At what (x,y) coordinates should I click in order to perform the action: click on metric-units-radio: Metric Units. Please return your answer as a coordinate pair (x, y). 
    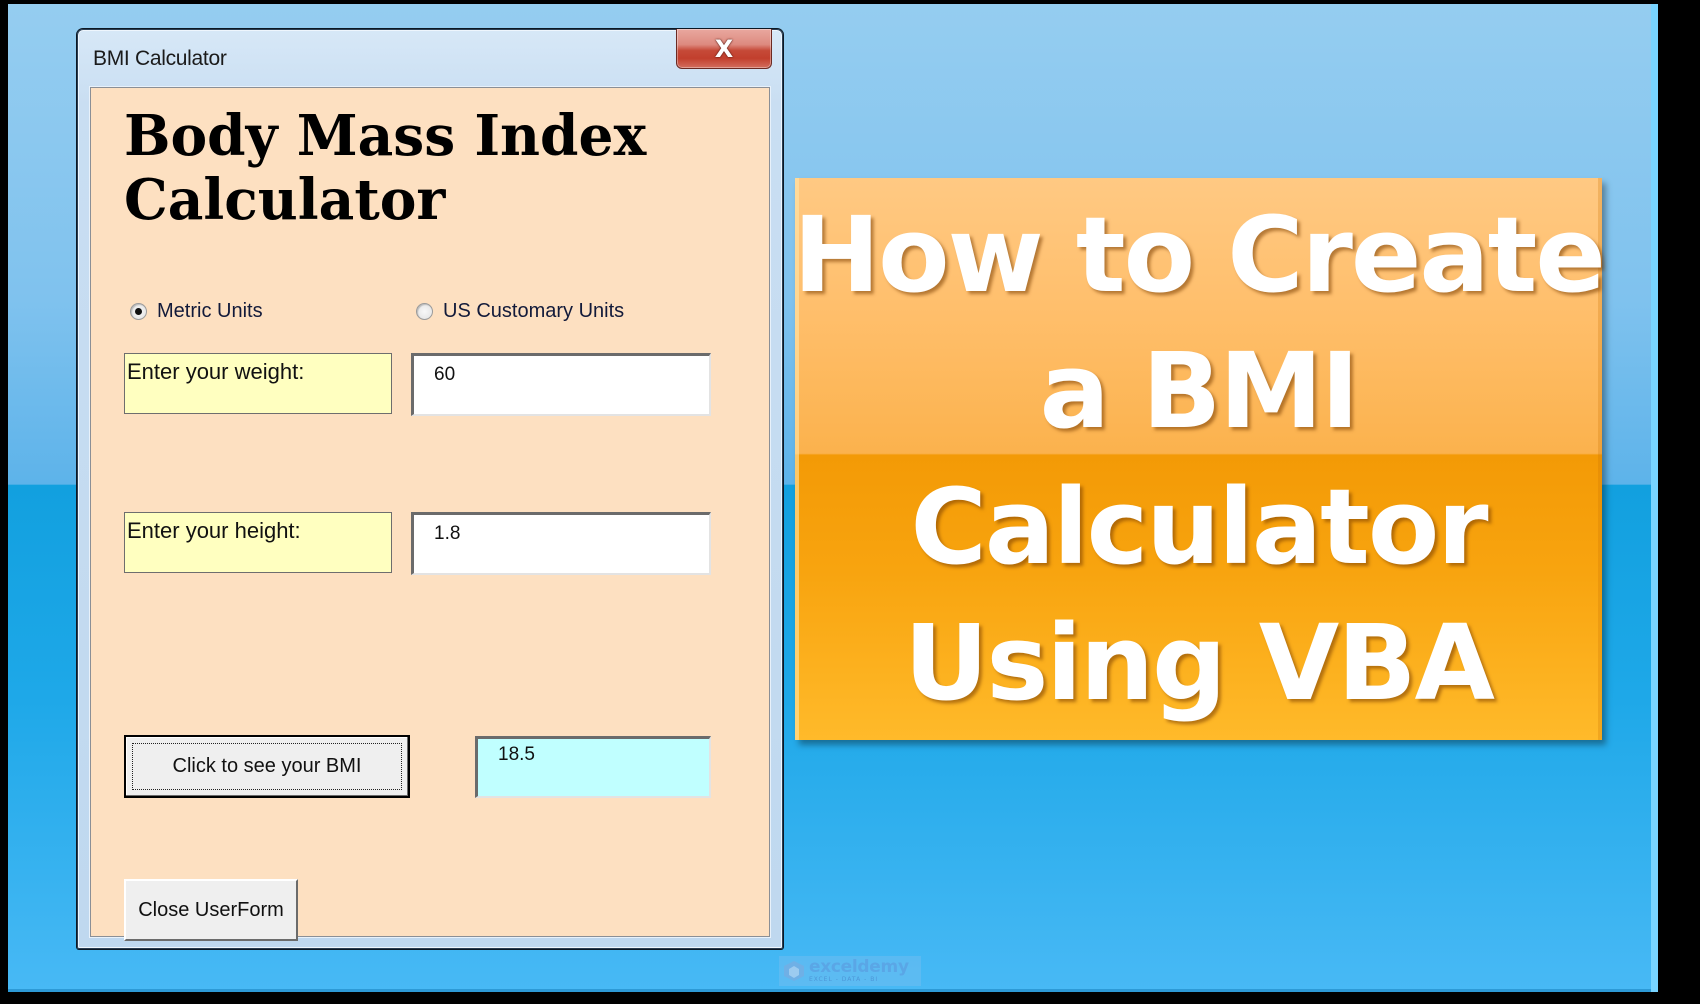
    Looking at the image, I should click on (196, 311).